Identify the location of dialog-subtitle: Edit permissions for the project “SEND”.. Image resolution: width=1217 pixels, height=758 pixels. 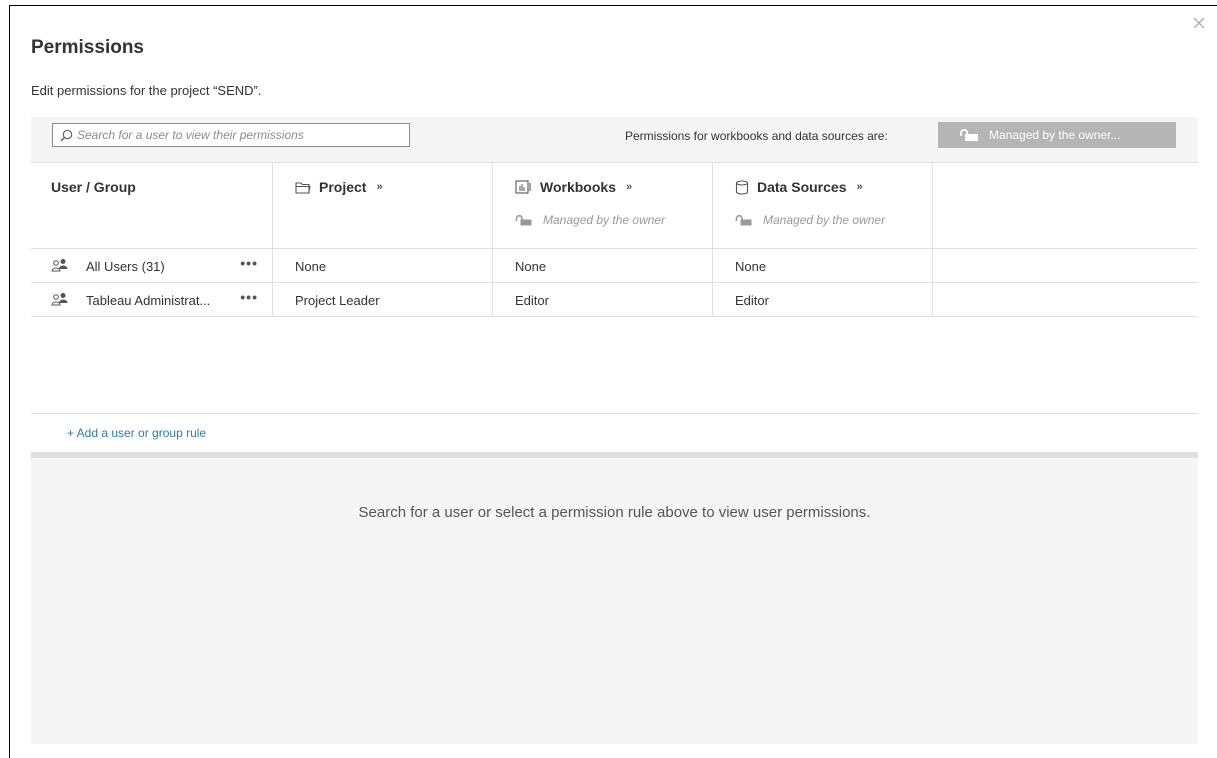
(146, 90).